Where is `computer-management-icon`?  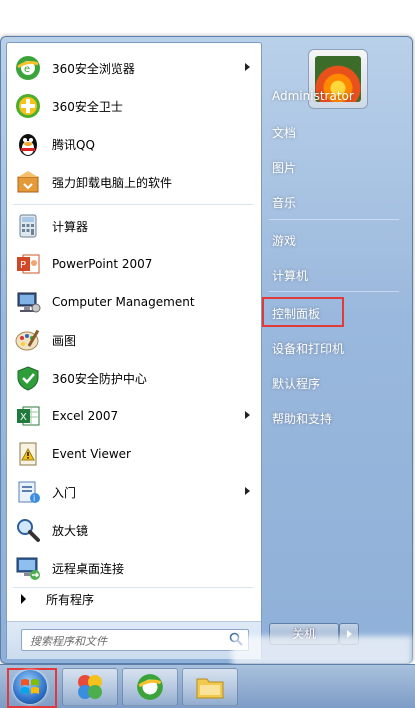 computer-management-icon is located at coordinates (28, 302).